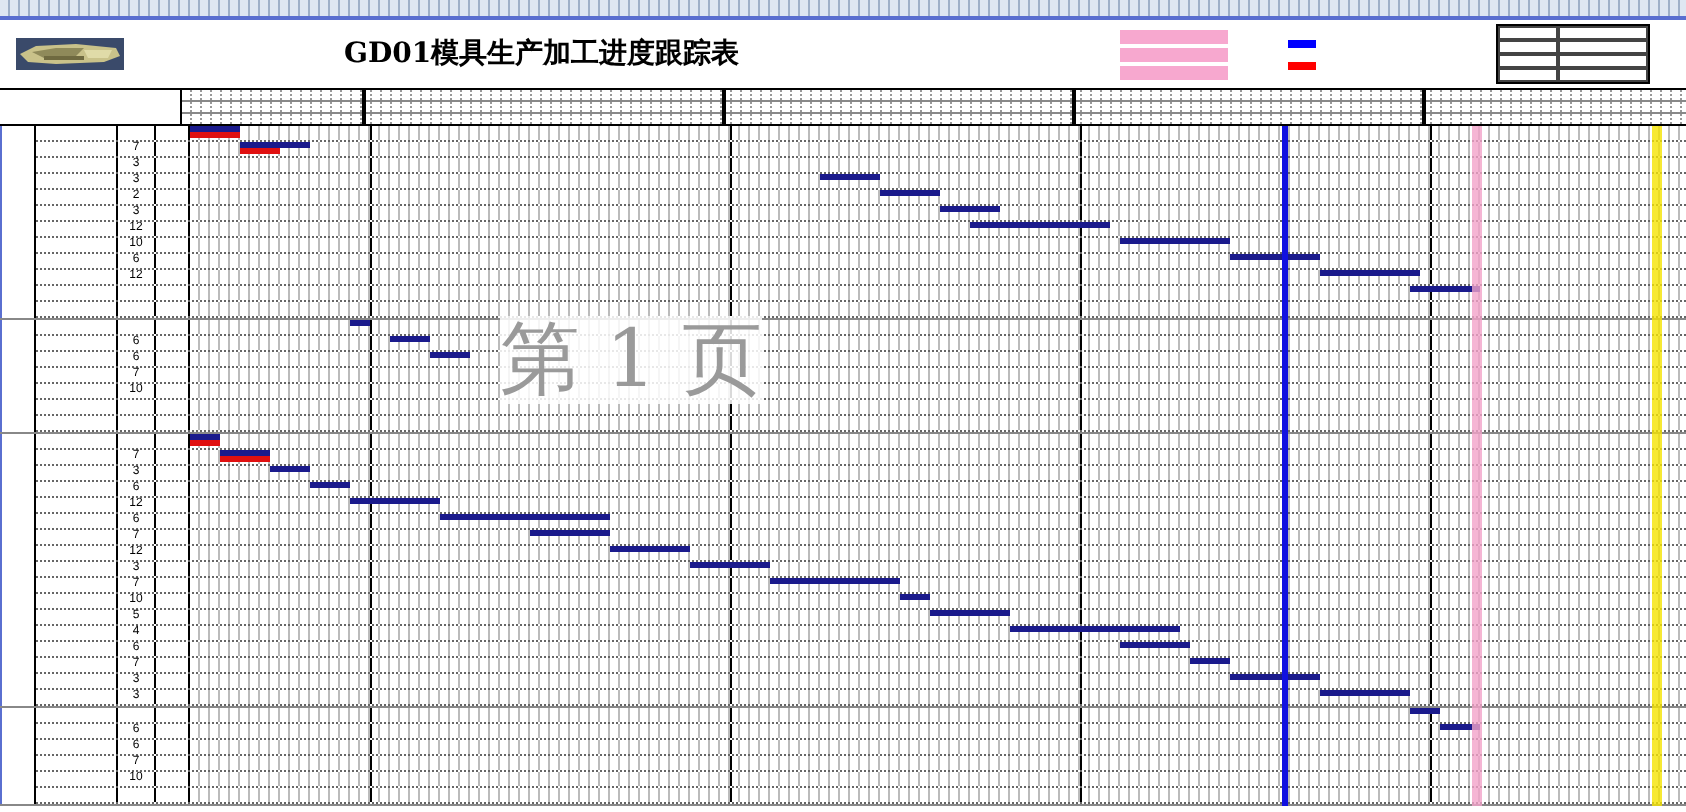  I want to click on page-label: 第 1 页, so click(631, 360).